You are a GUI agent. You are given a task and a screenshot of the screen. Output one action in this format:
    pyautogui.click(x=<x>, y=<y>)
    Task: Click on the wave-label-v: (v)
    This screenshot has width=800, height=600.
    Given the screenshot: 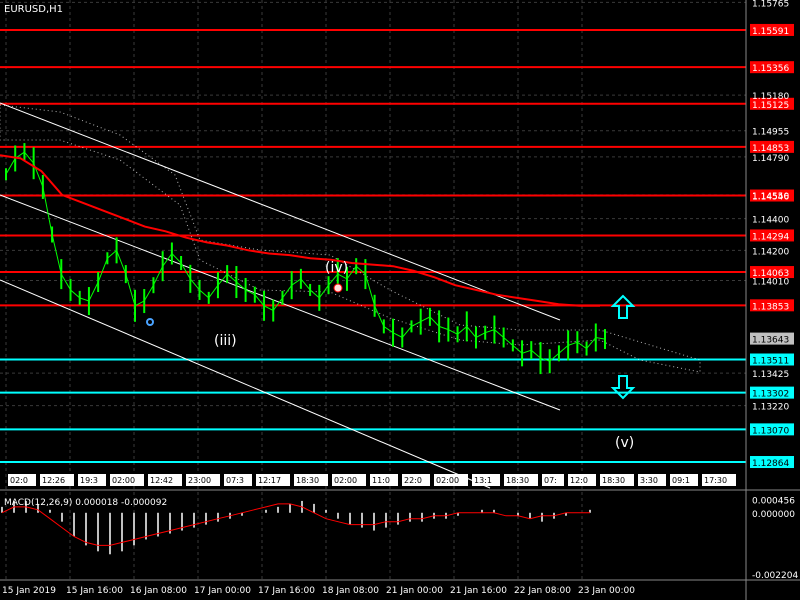 What is the action you would take?
    pyautogui.click(x=624, y=443)
    